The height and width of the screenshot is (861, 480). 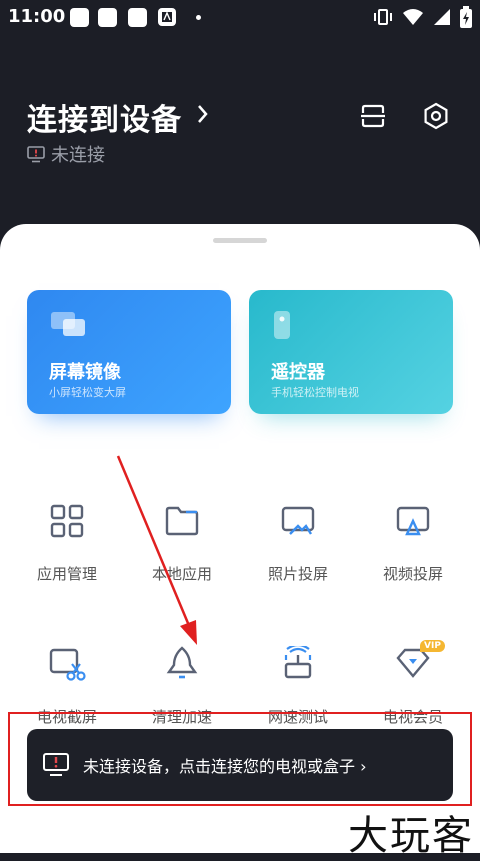 What do you see at coordinates (181, 574) in the screenshot?
I see `tool-label: 本地应用` at bounding box center [181, 574].